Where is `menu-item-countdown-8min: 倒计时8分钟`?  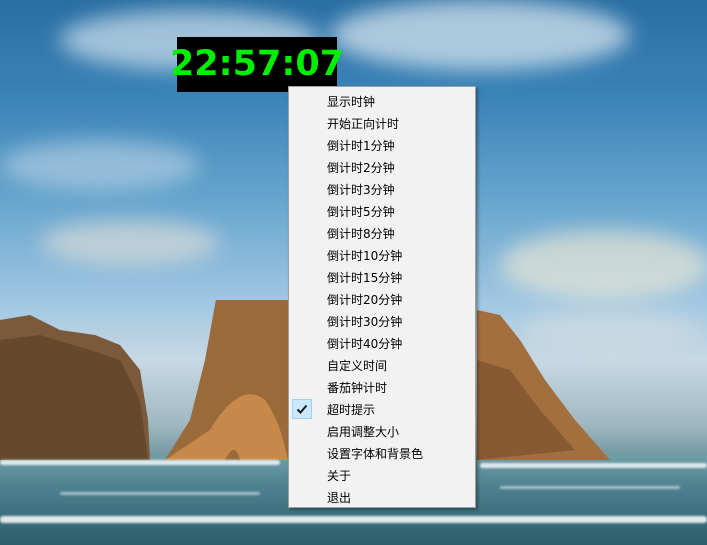
menu-item-countdown-8min: 倒计时8分钟 is located at coordinates (382, 233).